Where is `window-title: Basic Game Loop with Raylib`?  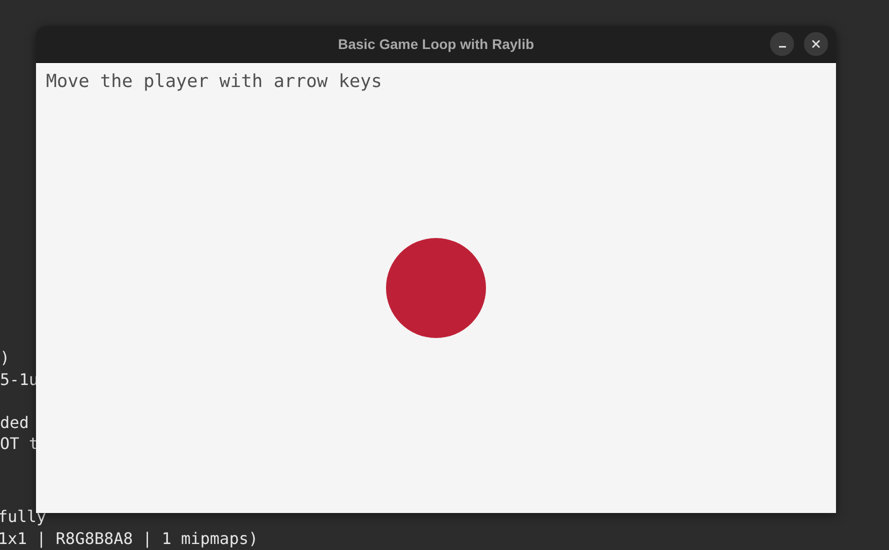 window-title: Basic Game Loop with Raylib is located at coordinates (436, 44).